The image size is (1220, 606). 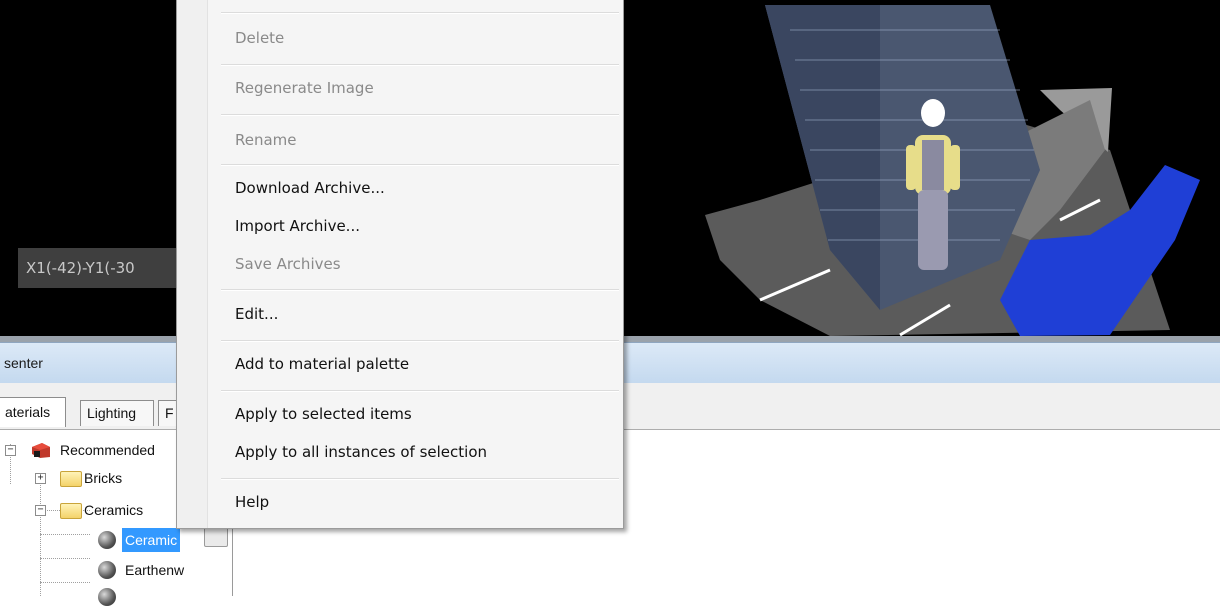 I want to click on tree-item-label: Bricks, so click(x=103, y=478).